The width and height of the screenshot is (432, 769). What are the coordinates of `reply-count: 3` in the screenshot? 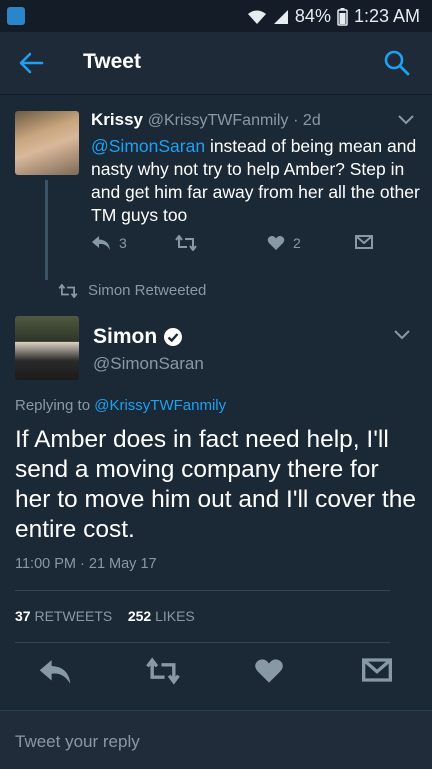 It's located at (123, 243).